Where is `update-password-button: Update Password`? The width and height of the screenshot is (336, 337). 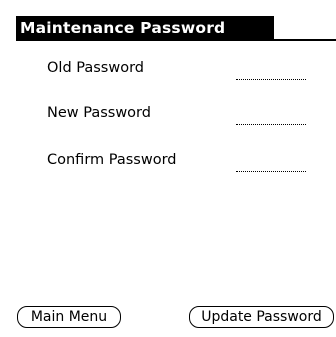
update-password-button: Update Password is located at coordinates (261, 317).